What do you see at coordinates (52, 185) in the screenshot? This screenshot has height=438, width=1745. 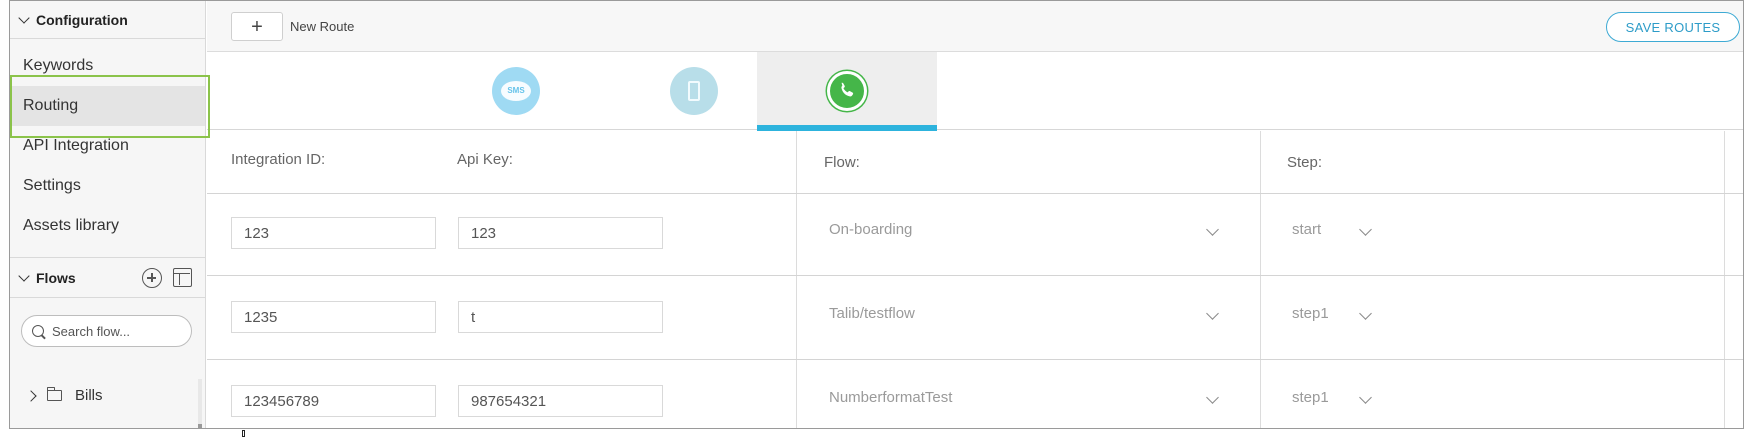 I see `sidebar-item-label: Settings` at bounding box center [52, 185].